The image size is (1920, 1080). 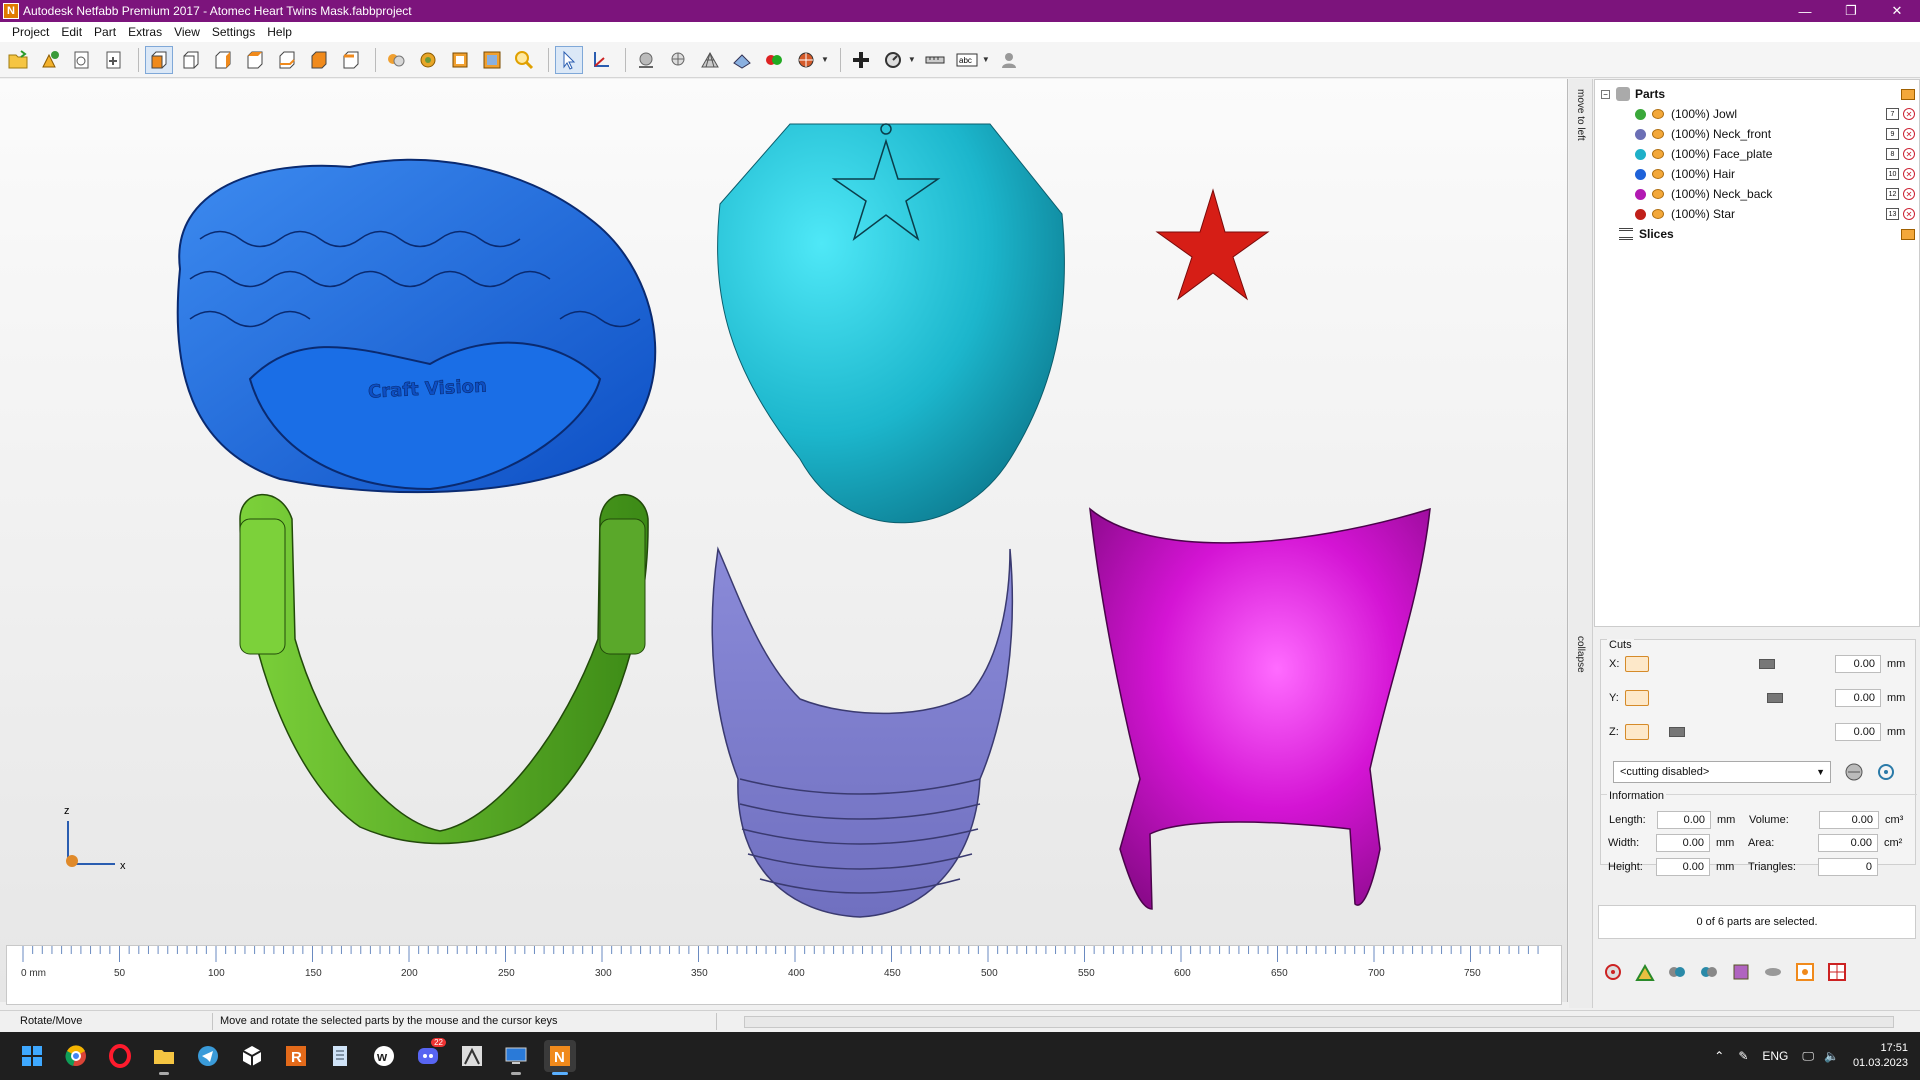 What do you see at coordinates (384, 1056) in the screenshot?
I see `taskbar-w-app: w` at bounding box center [384, 1056].